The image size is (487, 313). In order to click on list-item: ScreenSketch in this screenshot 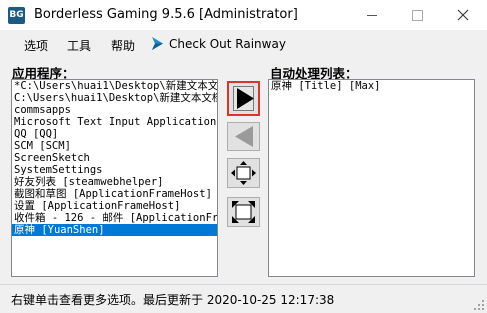, I will do `click(114, 158)`.